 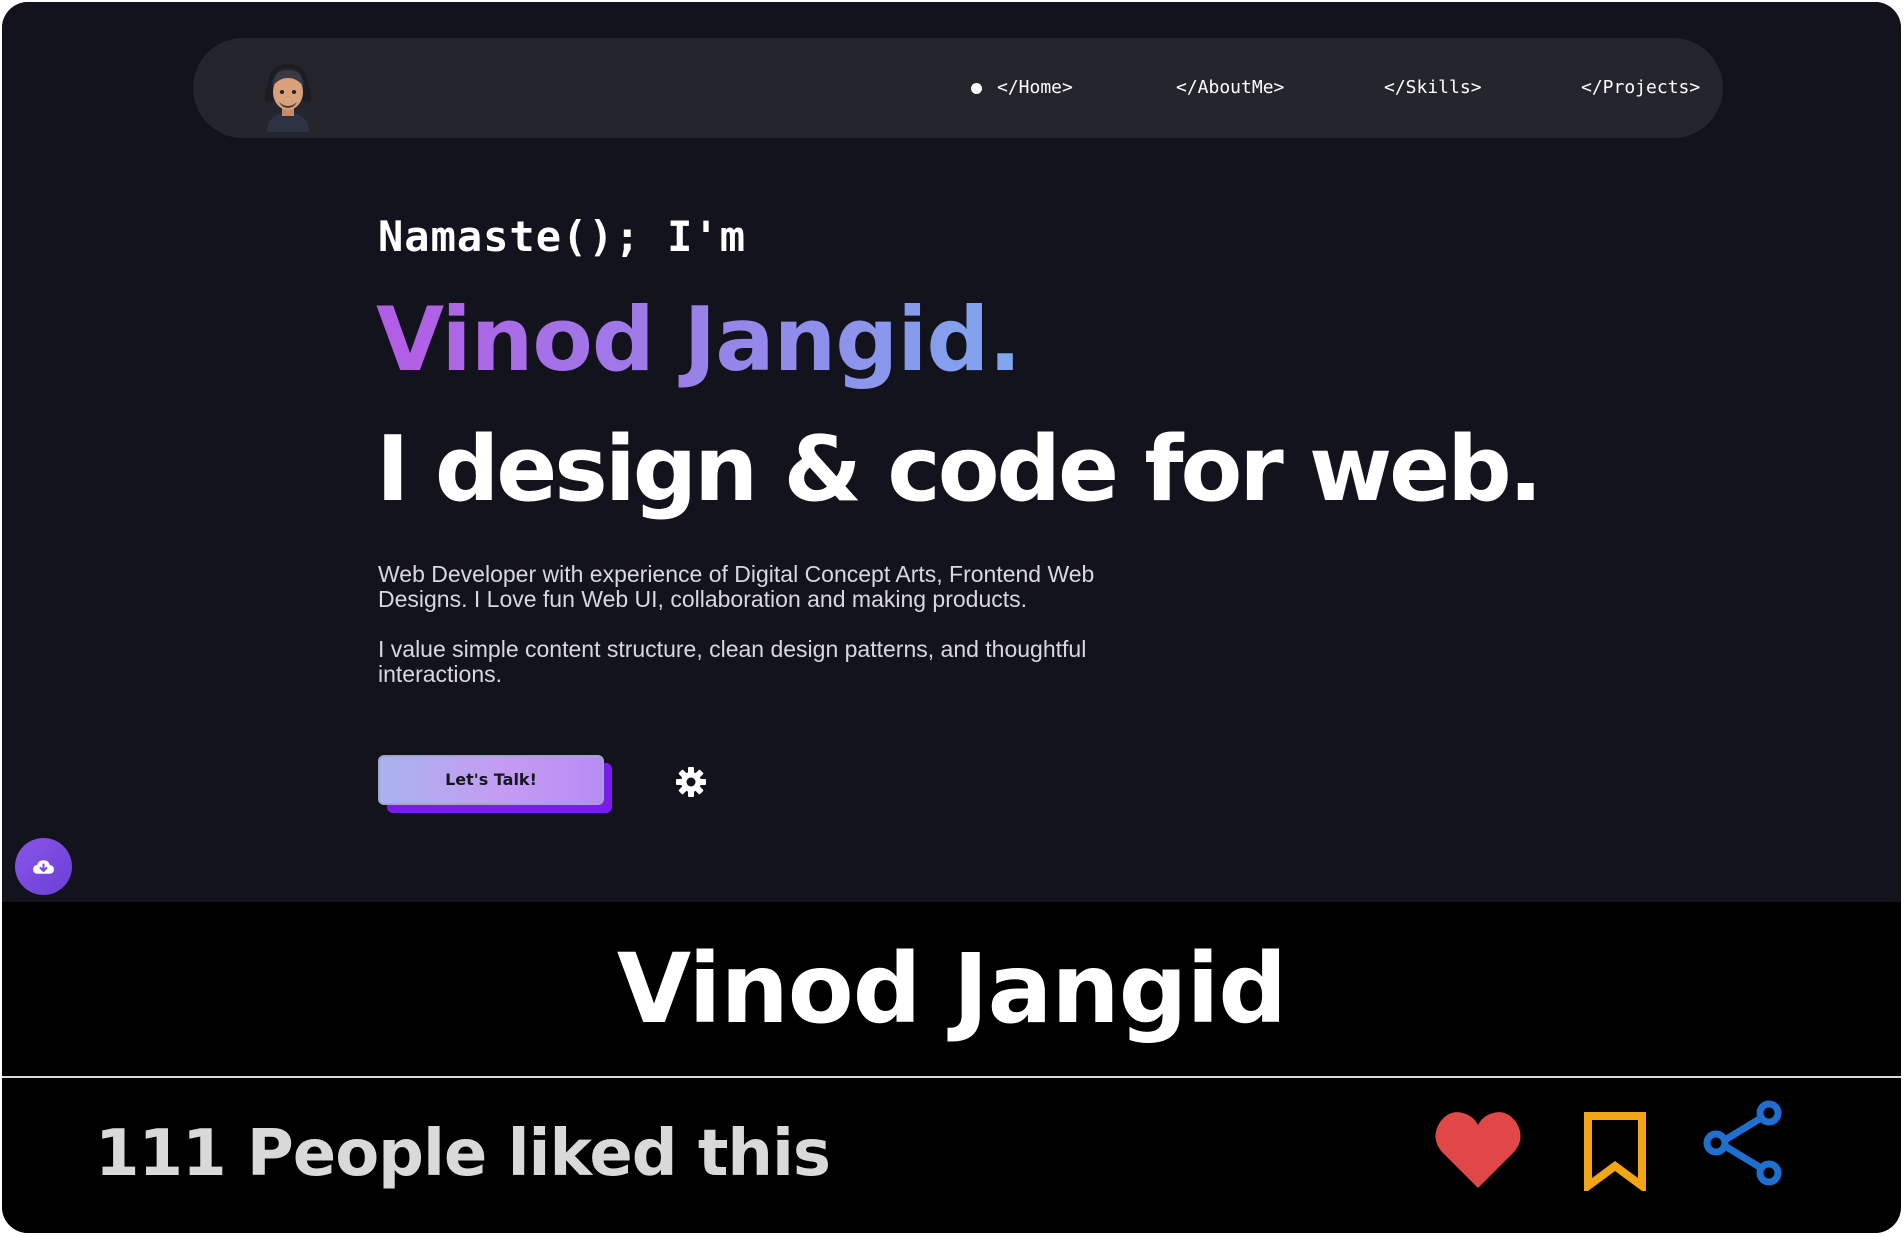 What do you see at coordinates (951, 1155) in the screenshot?
I see `card-footer: 111 People liked this` at bounding box center [951, 1155].